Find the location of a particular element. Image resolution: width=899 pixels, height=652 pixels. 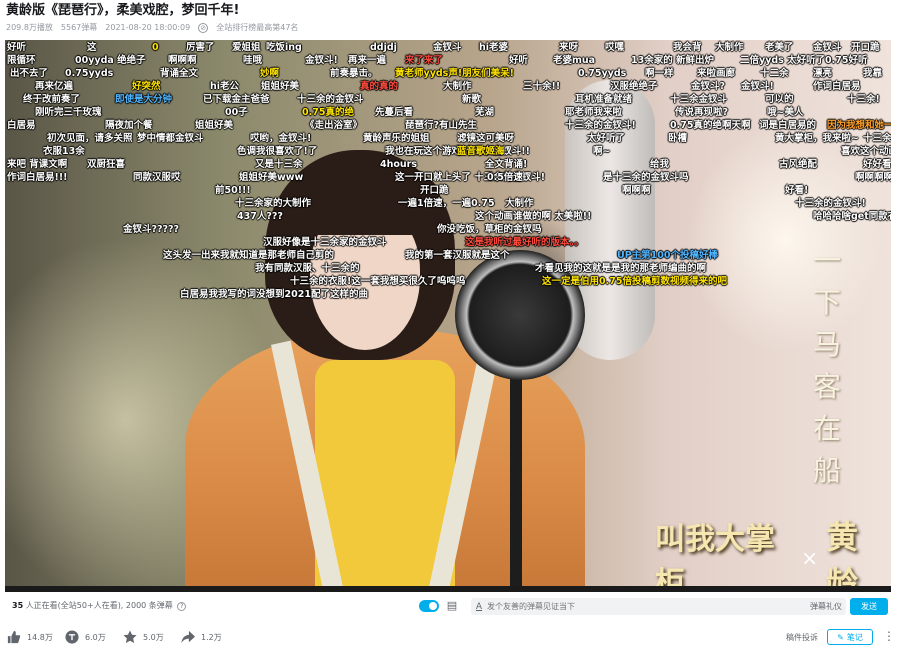

danmaku-comment: 初次见面，请多关照 is located at coordinates (90, 138).